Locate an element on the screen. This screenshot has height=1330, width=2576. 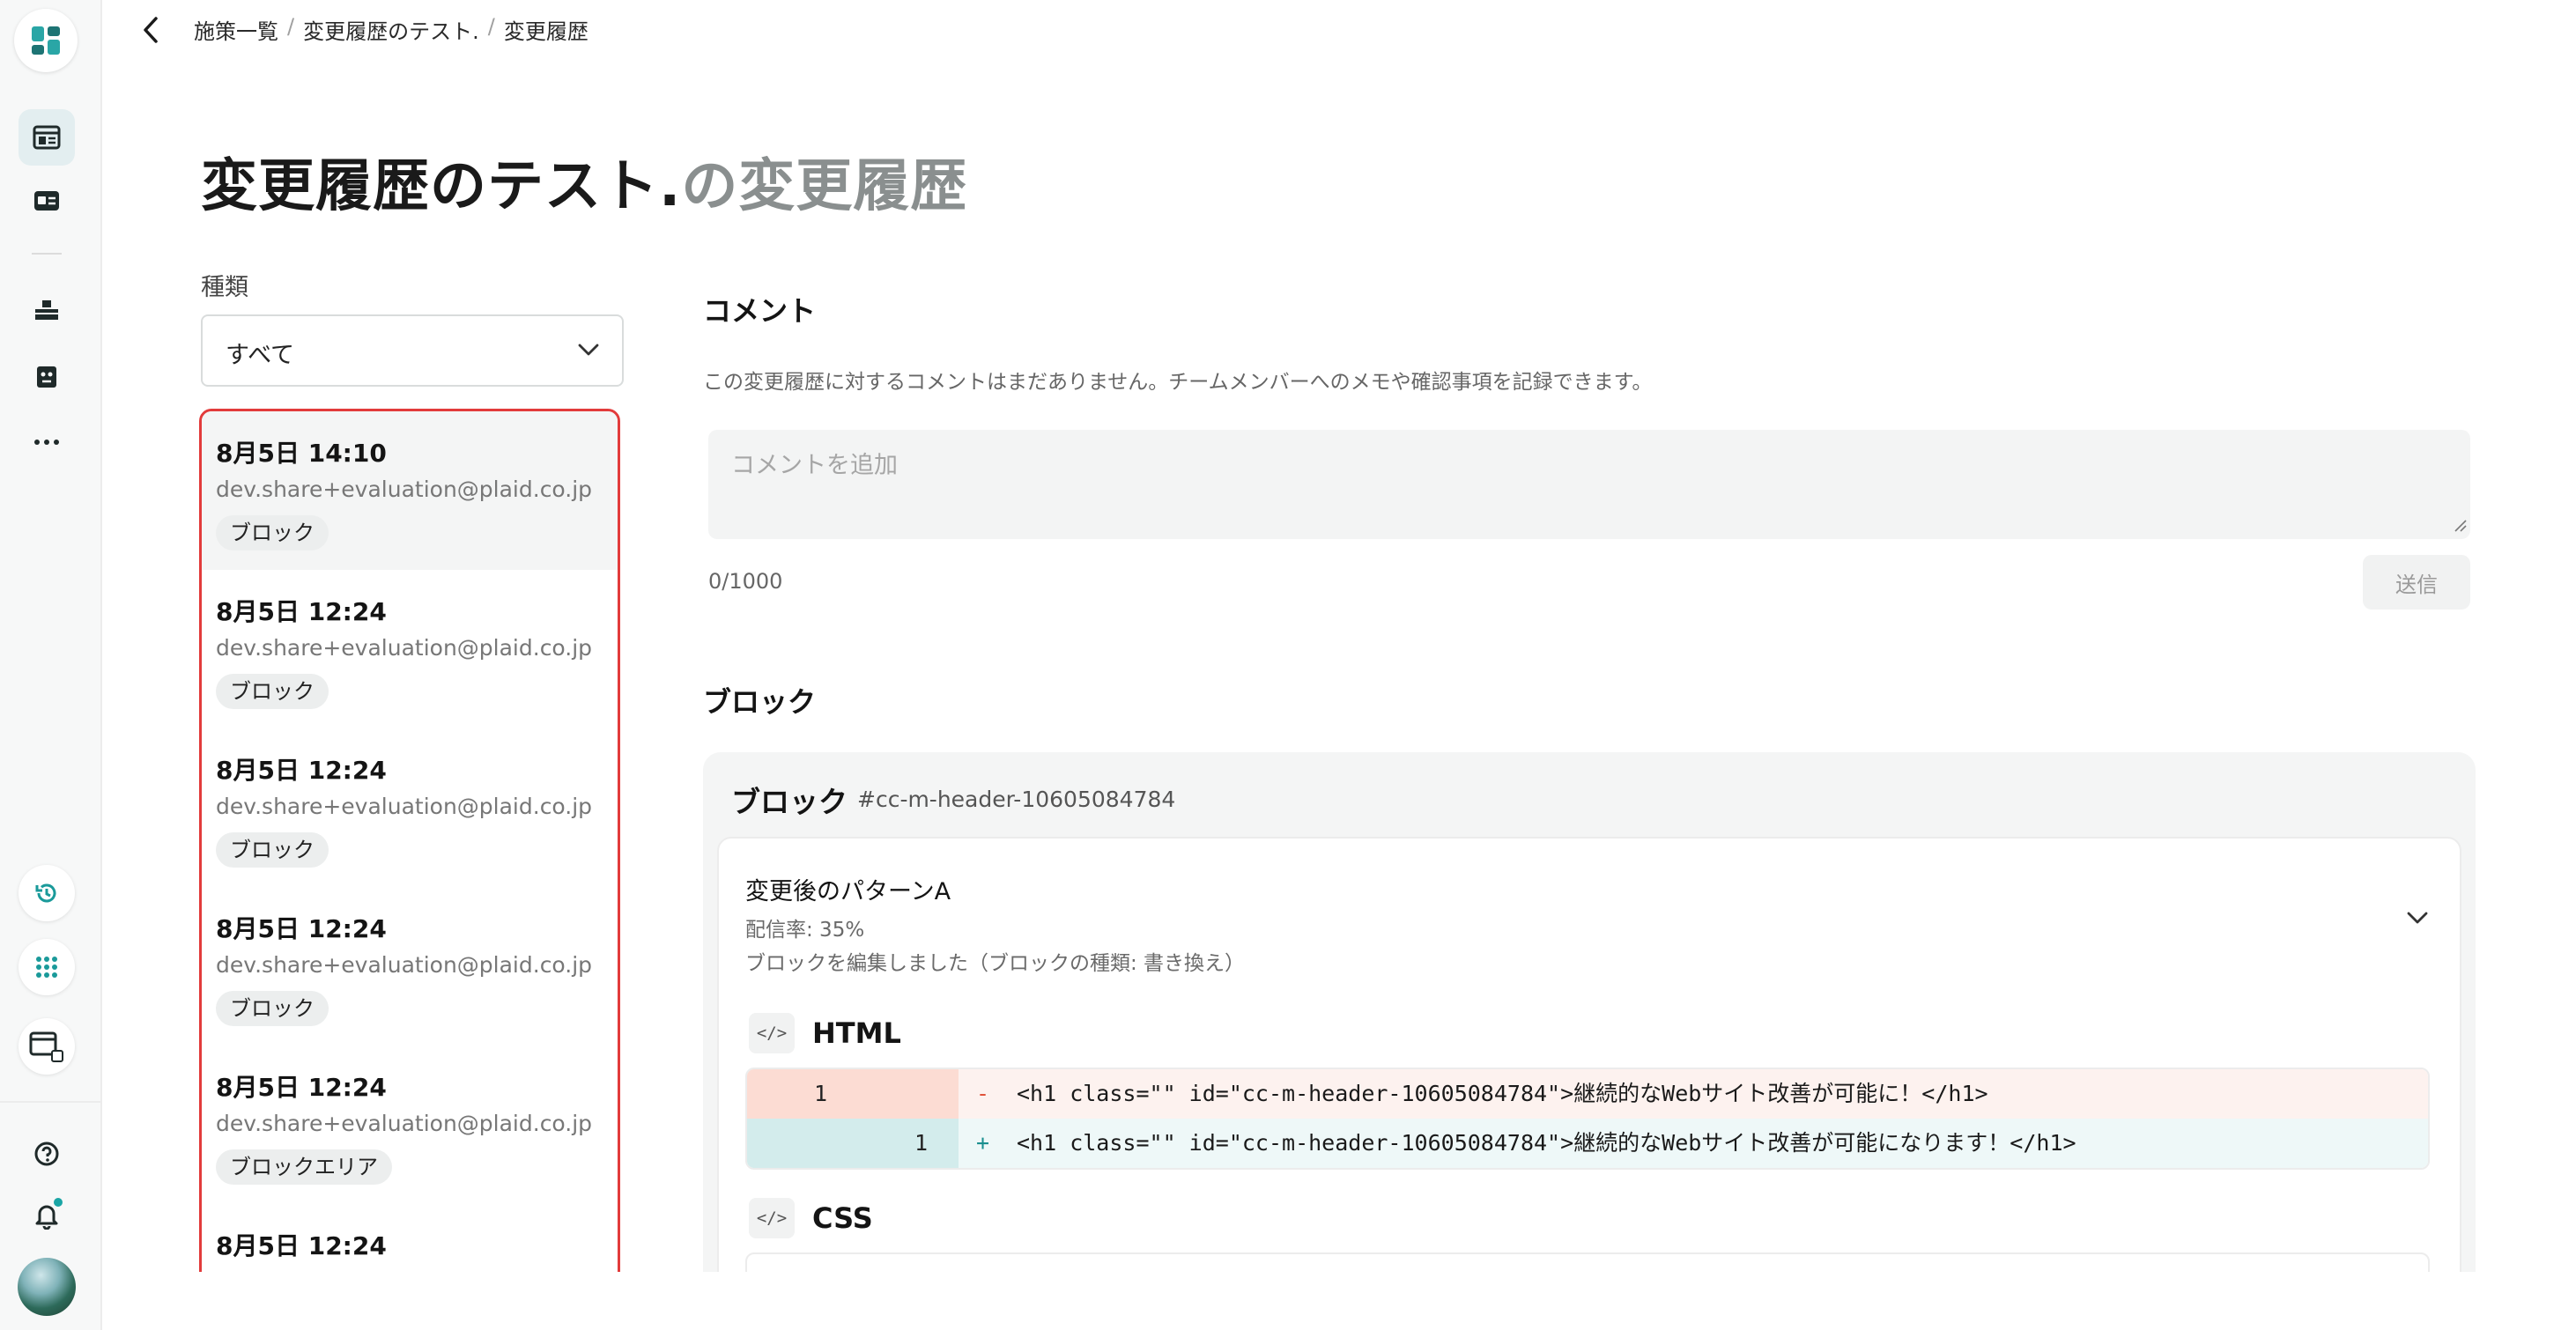
new-line-number: 1 is located at coordinates (921, 1143).